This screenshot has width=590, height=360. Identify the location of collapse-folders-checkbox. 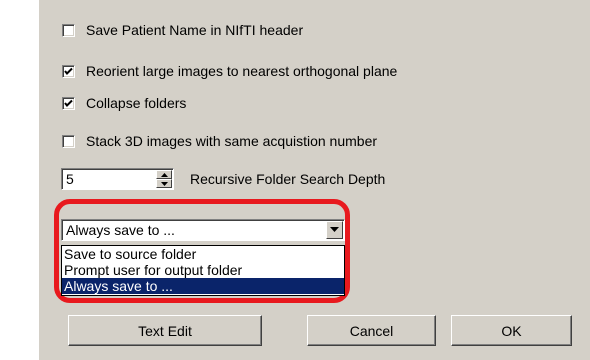
(68, 103).